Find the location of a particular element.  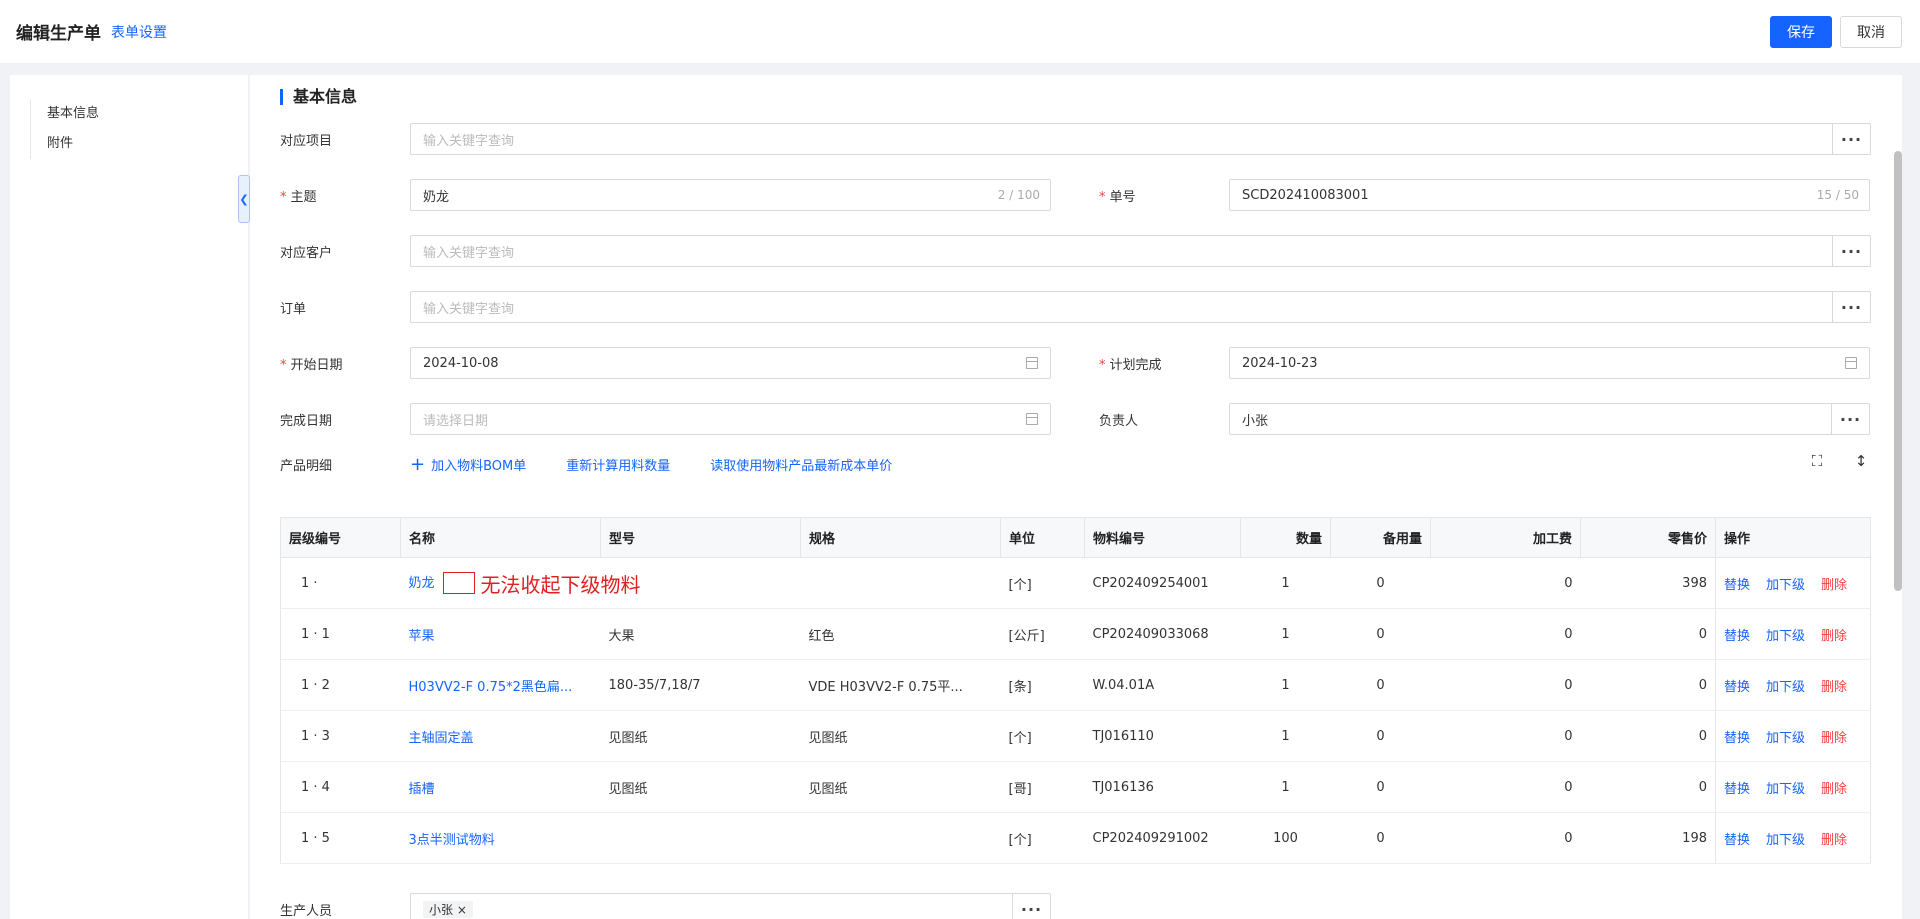

save-button: 保存 is located at coordinates (1801, 32).